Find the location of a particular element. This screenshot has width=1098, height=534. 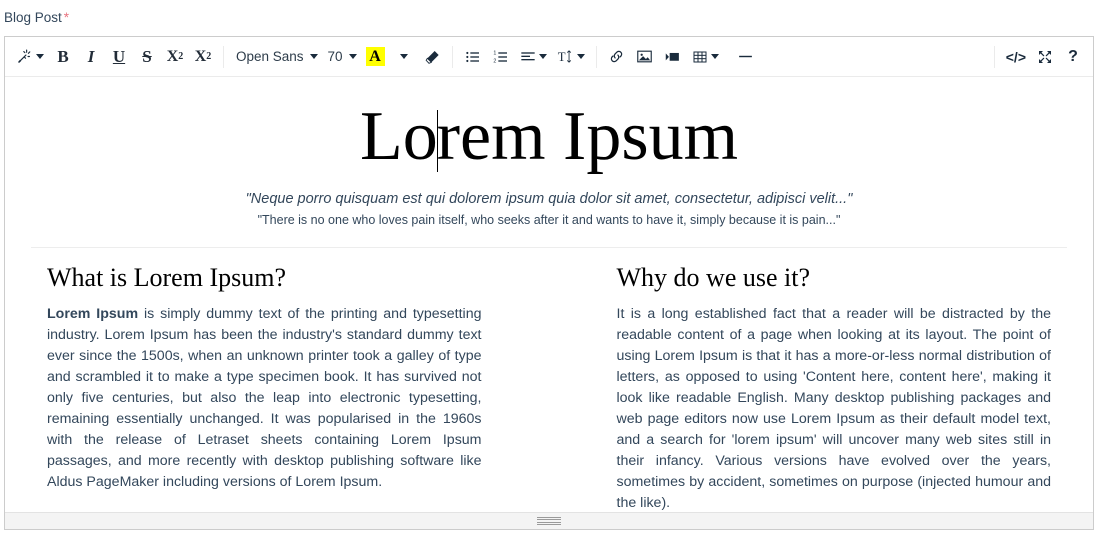

numbered-list-icon: 1 2 is located at coordinates (500, 57).